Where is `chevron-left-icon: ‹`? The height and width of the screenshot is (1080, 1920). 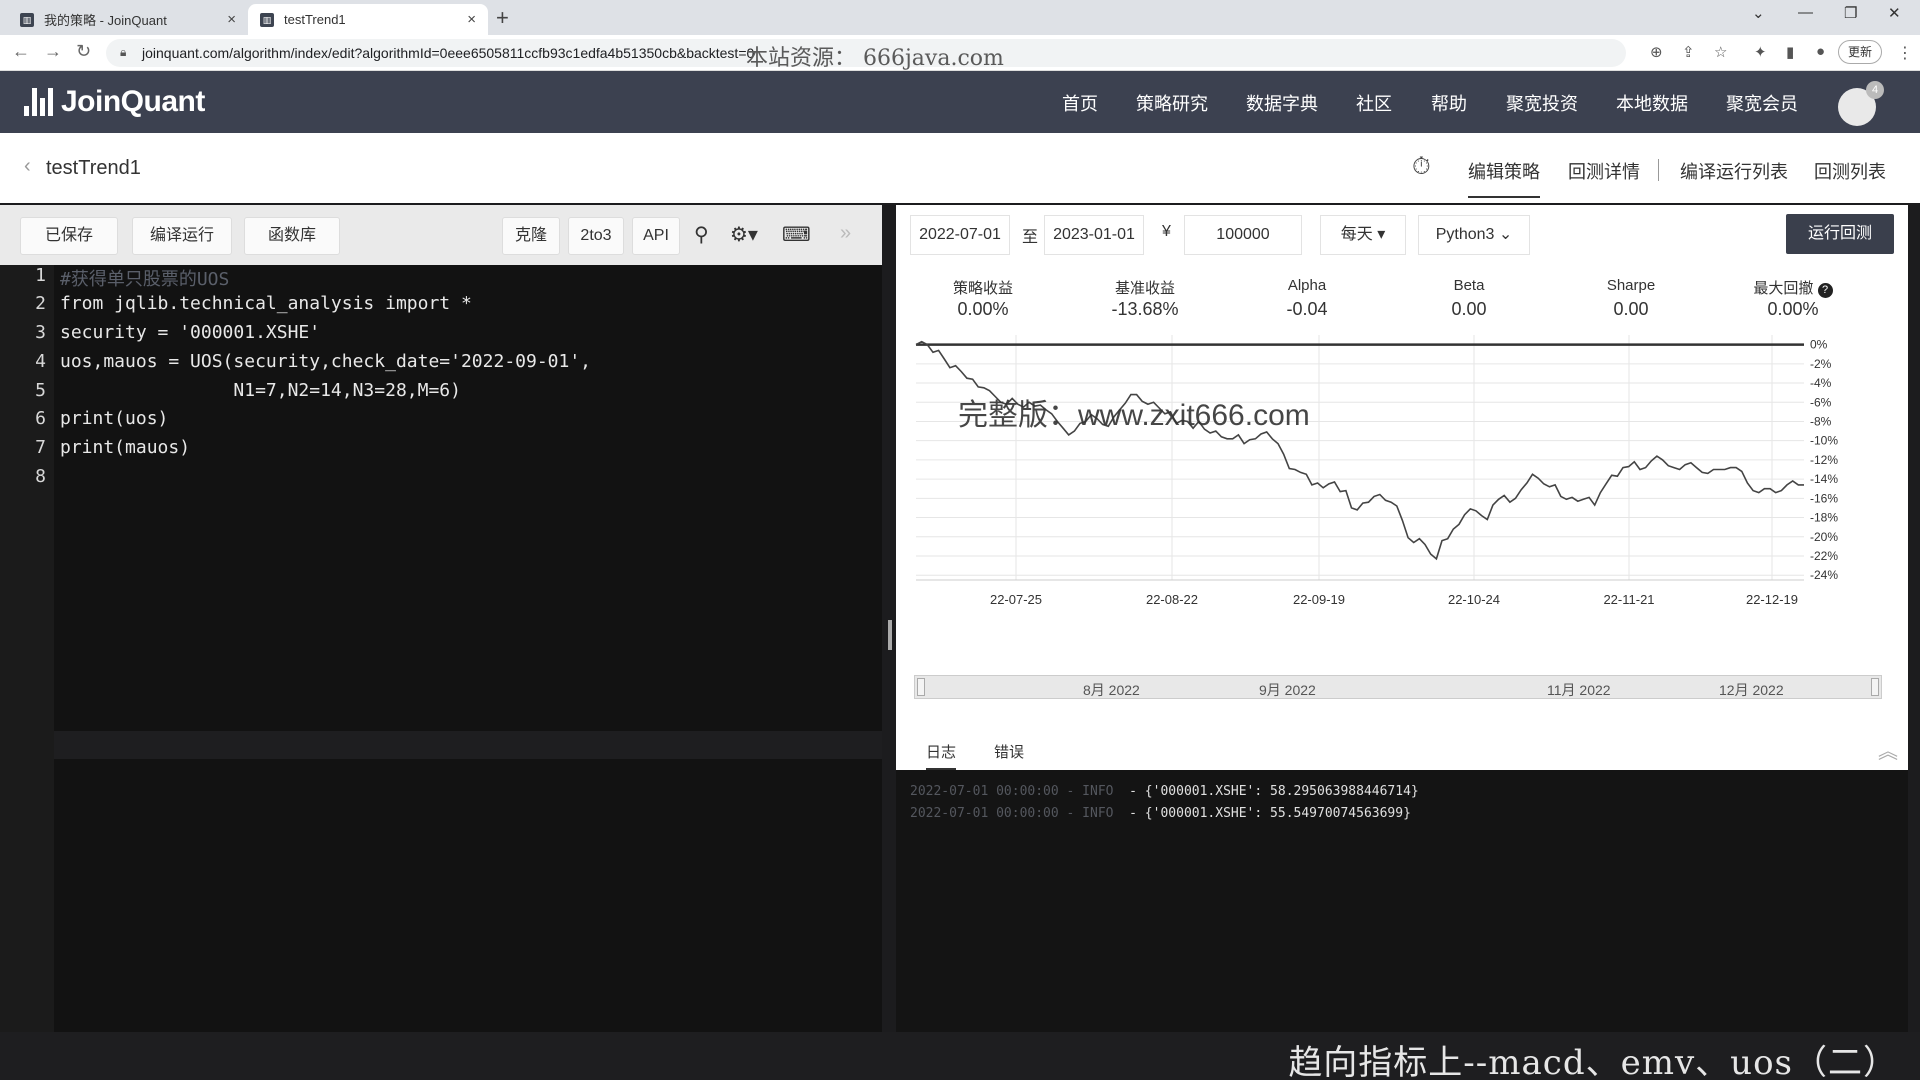 chevron-left-icon: ‹ is located at coordinates (27, 166).